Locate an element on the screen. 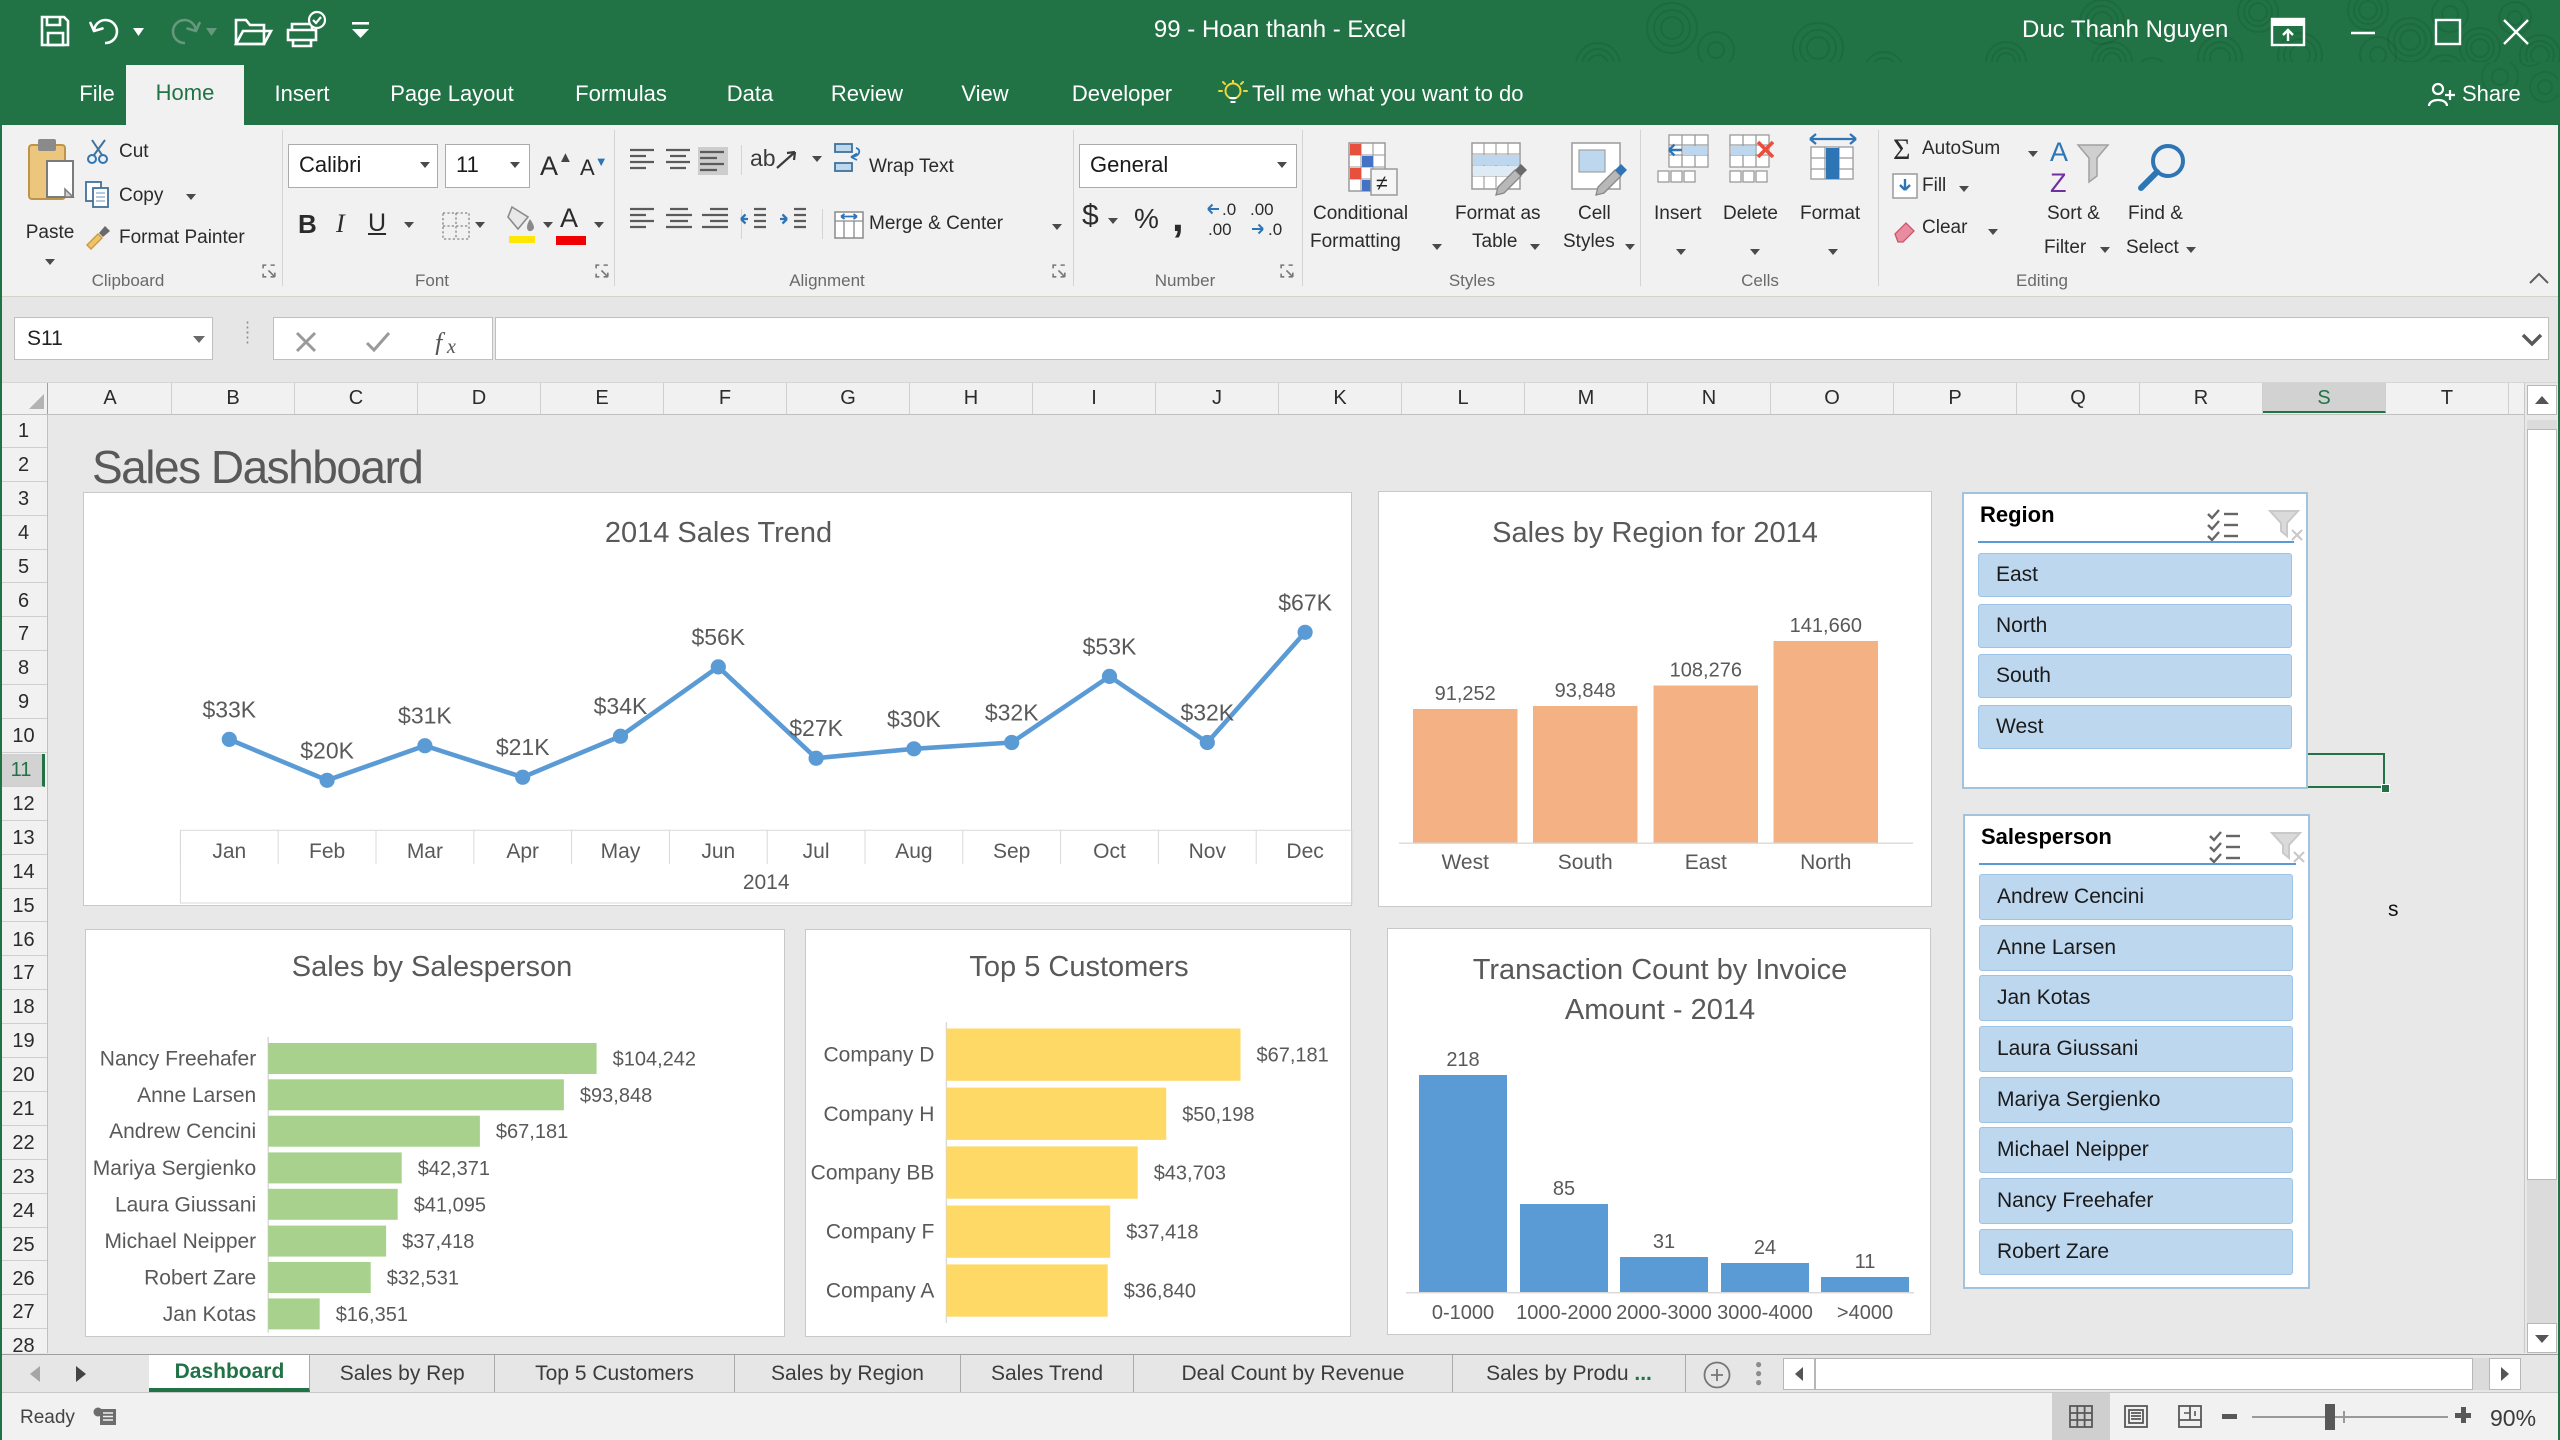  svg-text: 2000-3000 is located at coordinates (1664, 1313).